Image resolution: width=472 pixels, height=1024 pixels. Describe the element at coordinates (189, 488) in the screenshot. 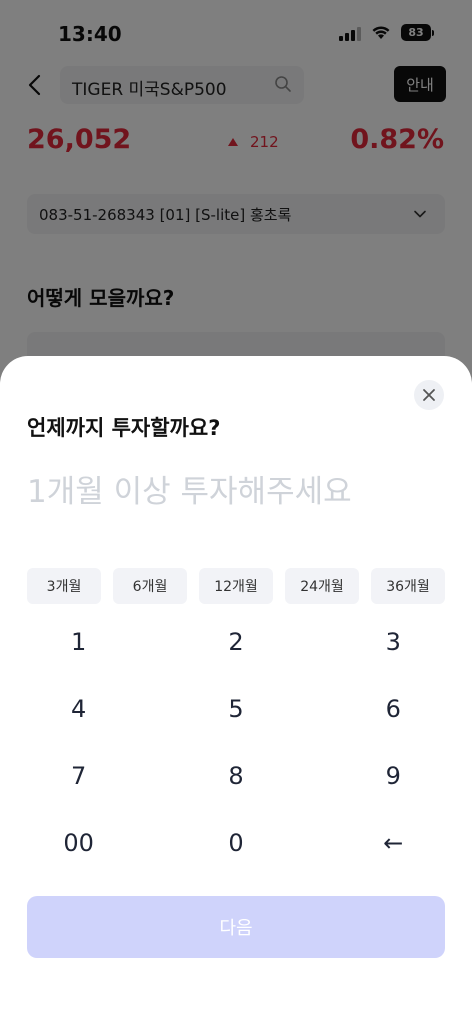

I see `period-input: 1개월 이상 투자해주세요` at that location.